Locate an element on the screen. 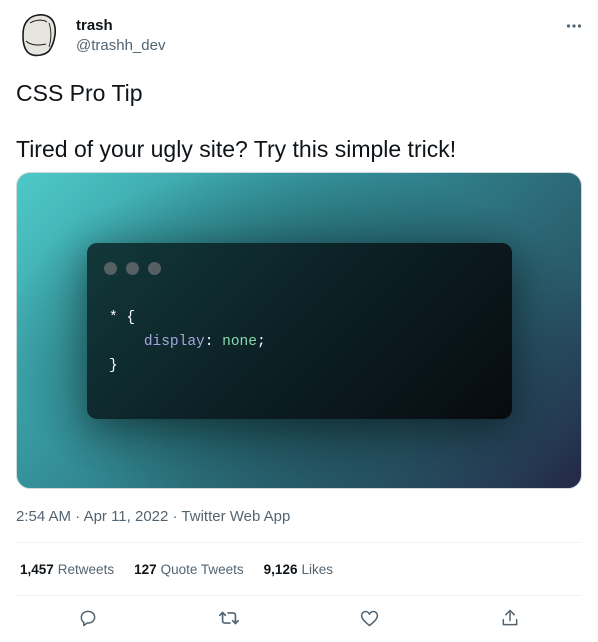 The width and height of the screenshot is (598, 642). more-options-button is located at coordinates (574, 26).